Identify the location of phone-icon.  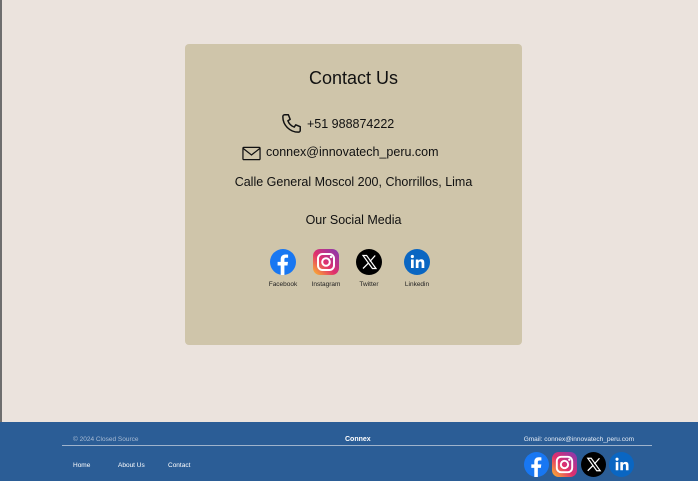
(291, 123).